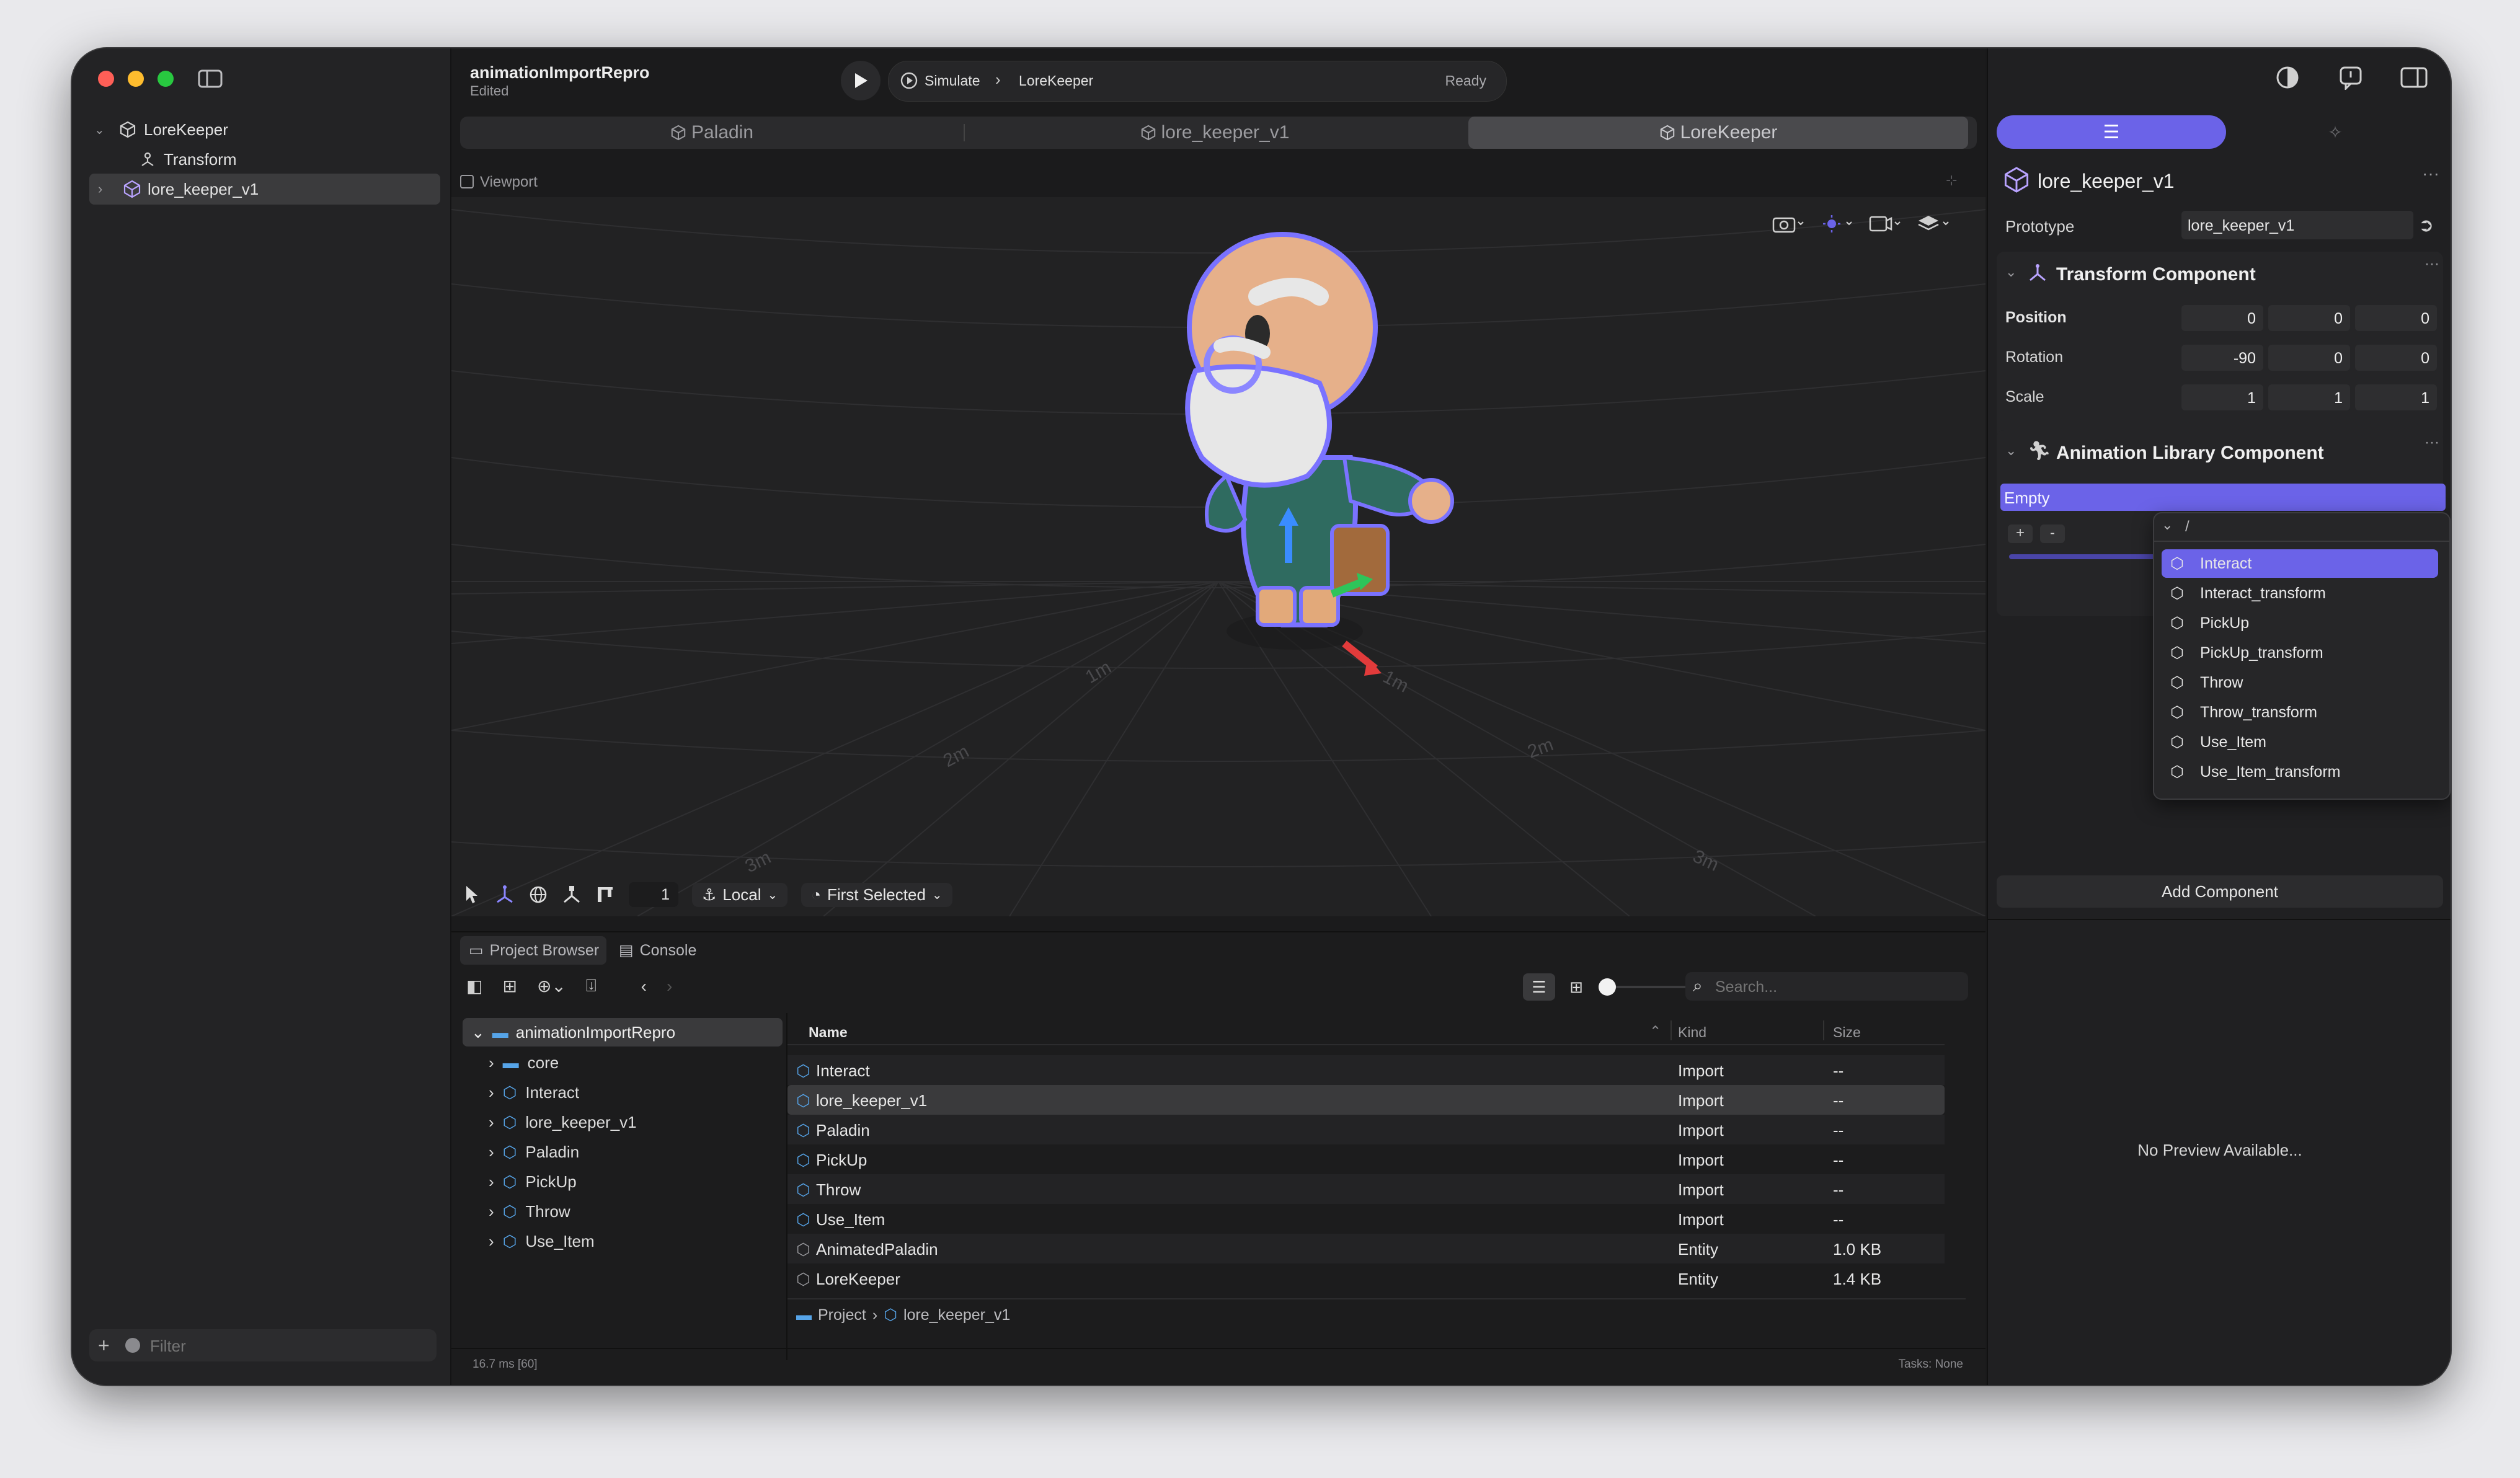 Image resolution: width=2520 pixels, height=1478 pixels. Describe the element at coordinates (286, 1346) in the screenshot. I see `filter-input` at that location.